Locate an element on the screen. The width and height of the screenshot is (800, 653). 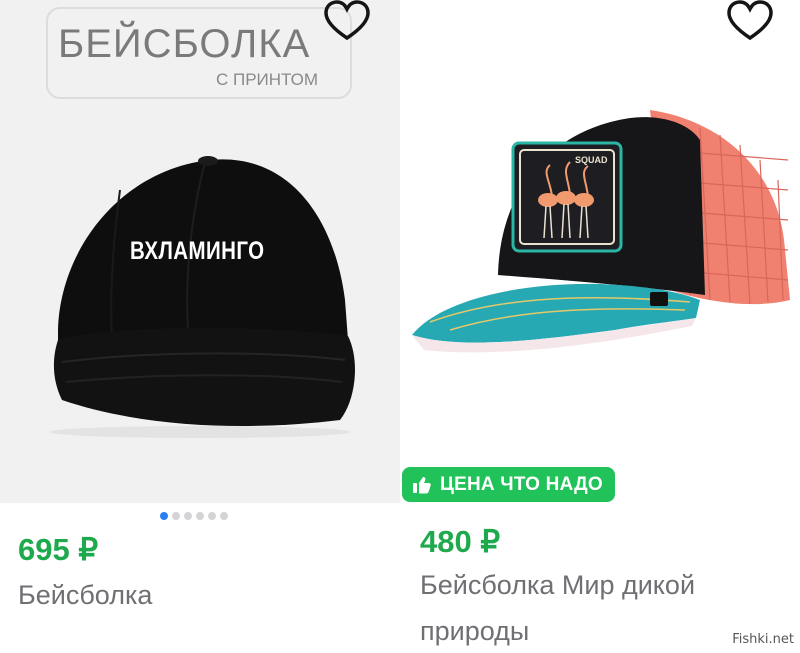
product-price: 480 ₽ is located at coordinates (460, 541).